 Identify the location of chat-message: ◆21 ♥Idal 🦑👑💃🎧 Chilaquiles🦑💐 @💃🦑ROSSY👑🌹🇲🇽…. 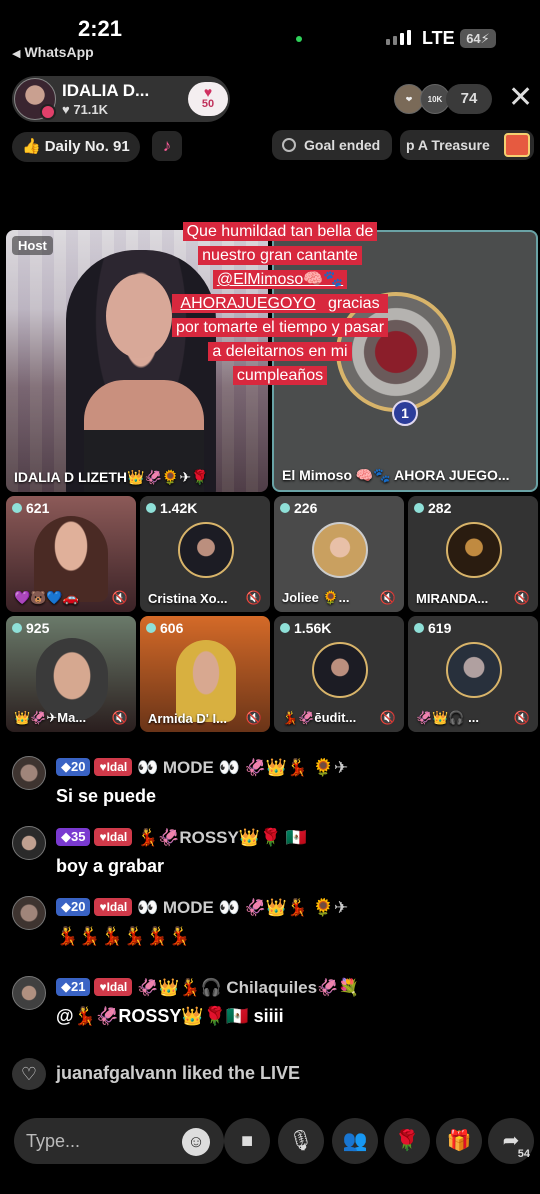
(272, 1006).